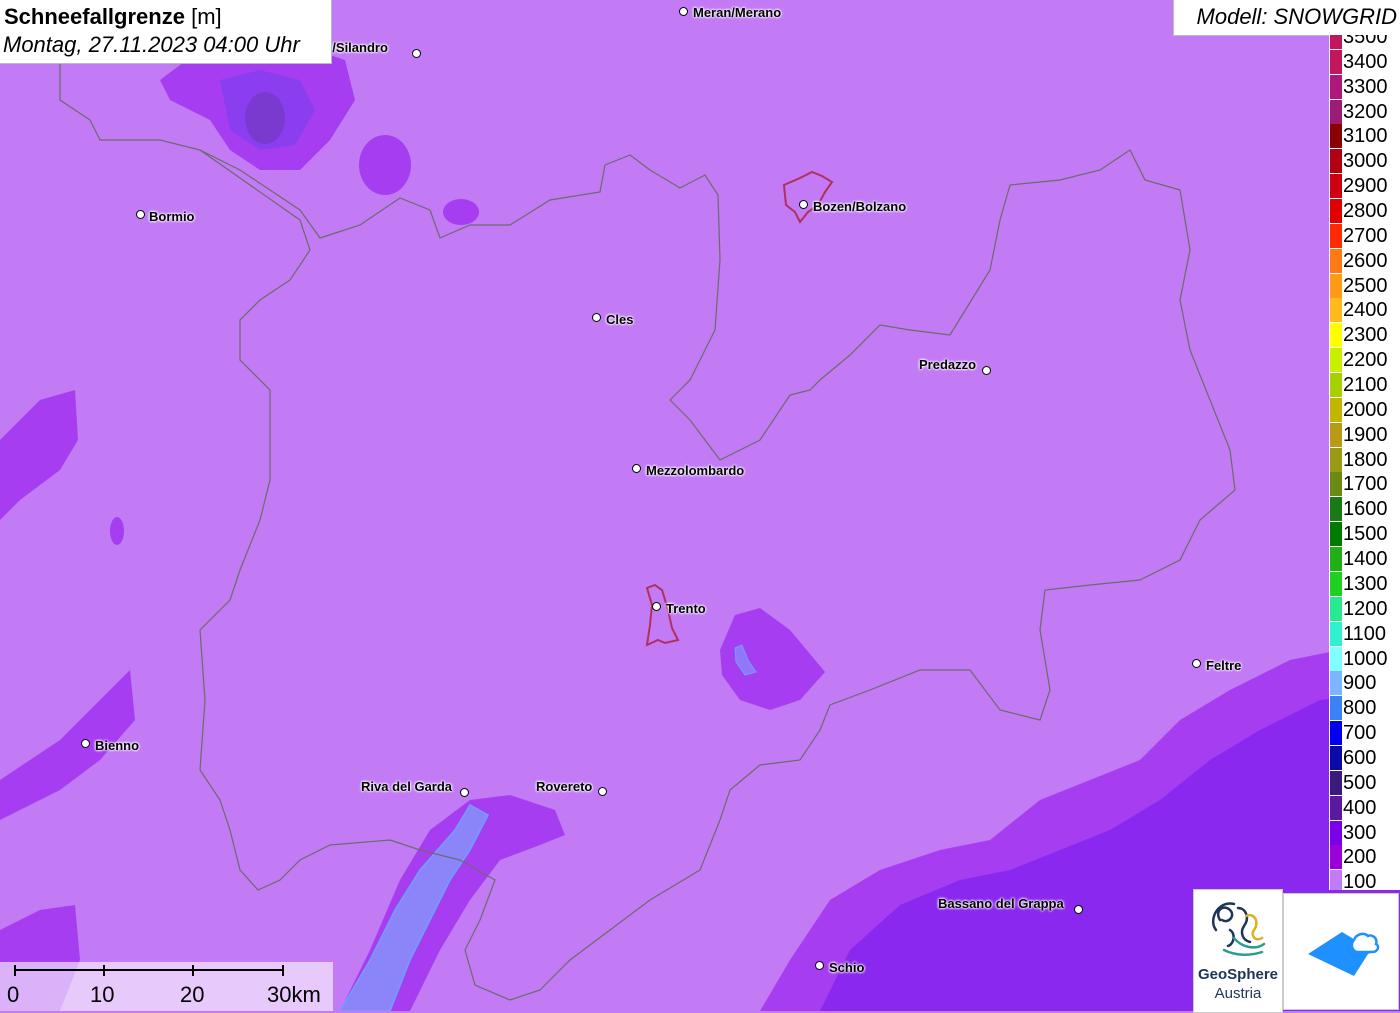  I want to click on city-label: Bassano del Grappa, so click(1001, 903).